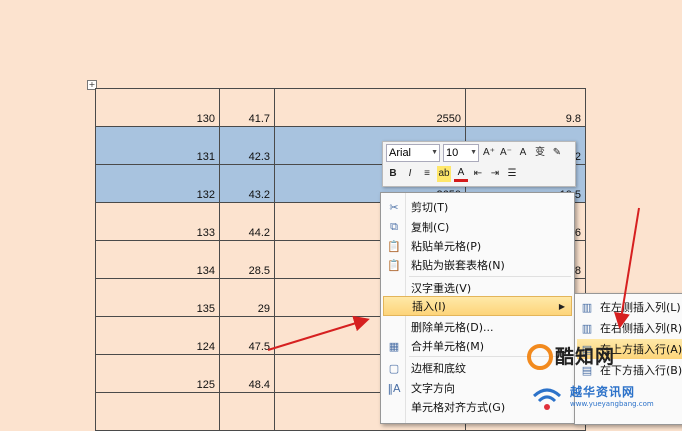 The image size is (682, 431). What do you see at coordinates (603, 379) in the screenshot?
I see `watermark: 酷知网 越华资讯网 www.yueyangbang.com` at bounding box center [603, 379].